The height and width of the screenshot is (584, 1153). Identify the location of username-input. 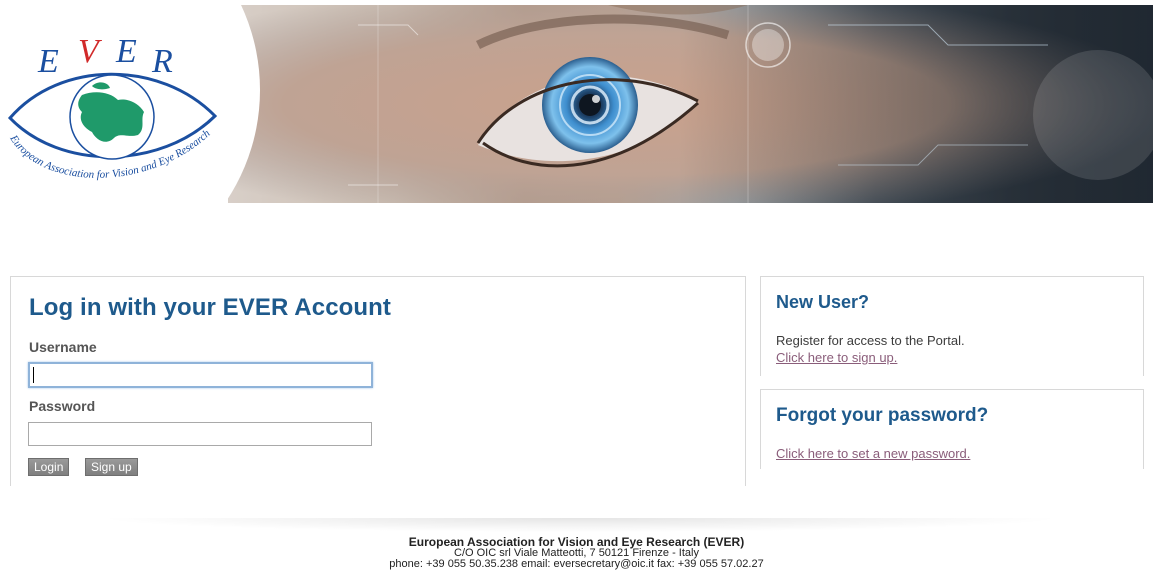
(200, 375).